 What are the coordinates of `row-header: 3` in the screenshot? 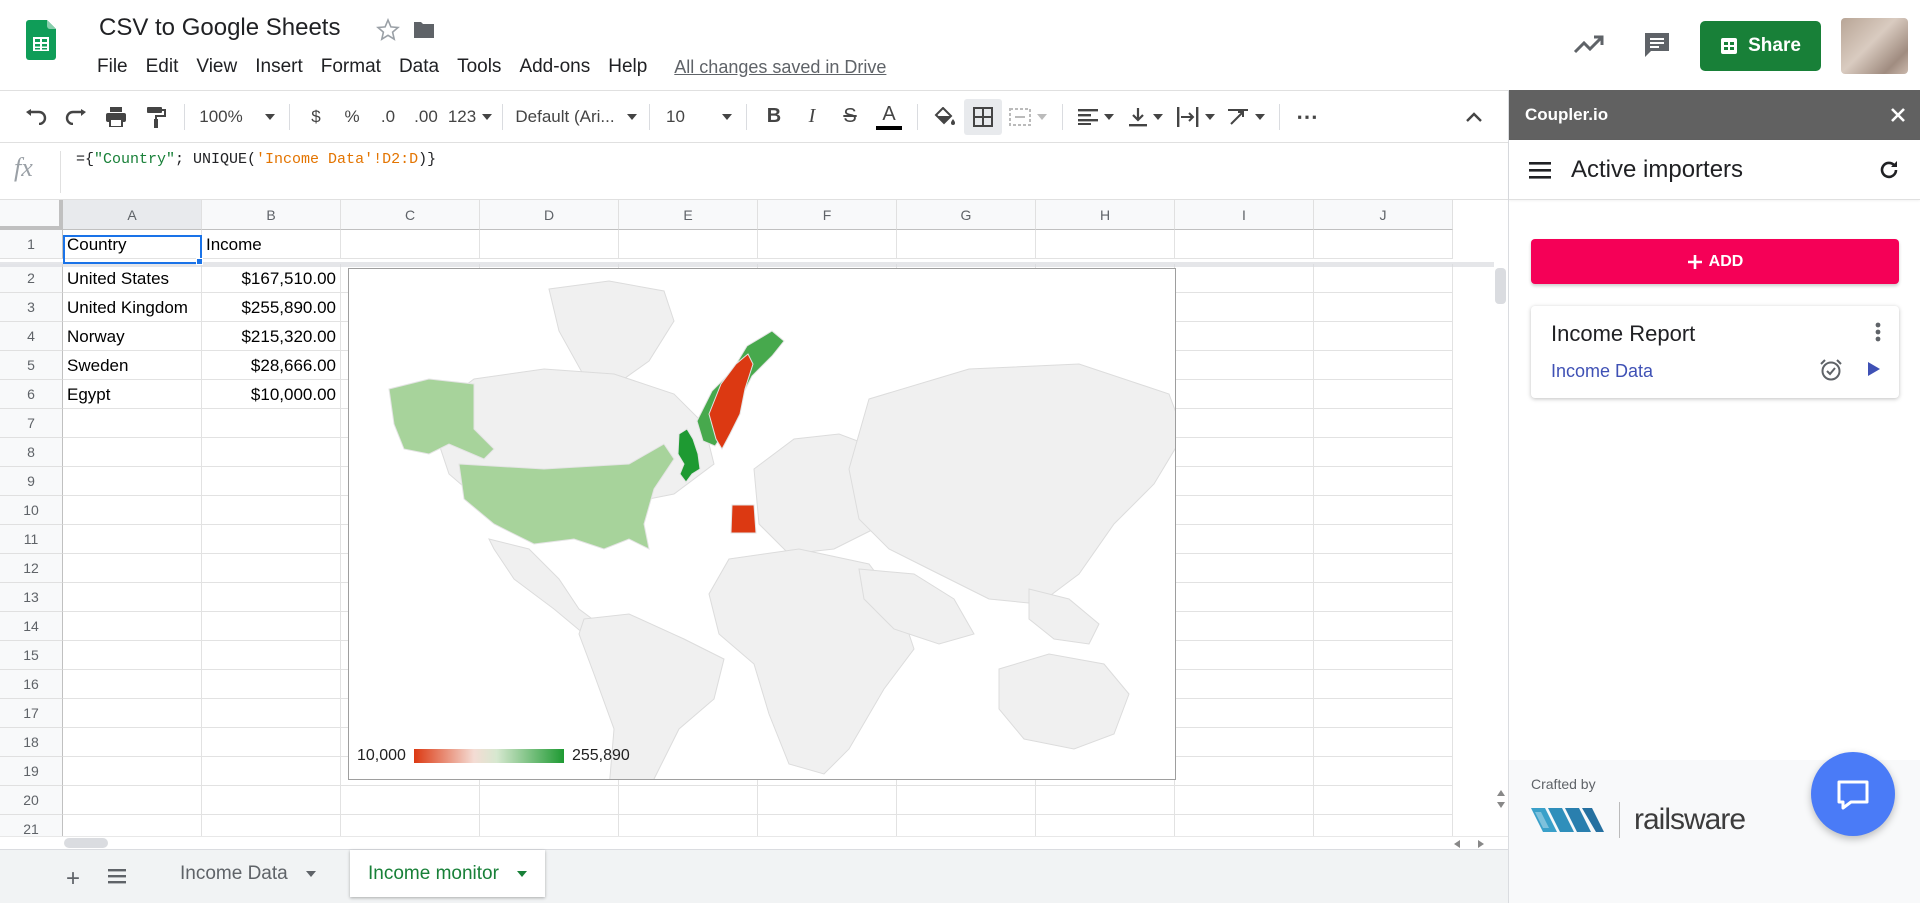 It's located at (31, 307).